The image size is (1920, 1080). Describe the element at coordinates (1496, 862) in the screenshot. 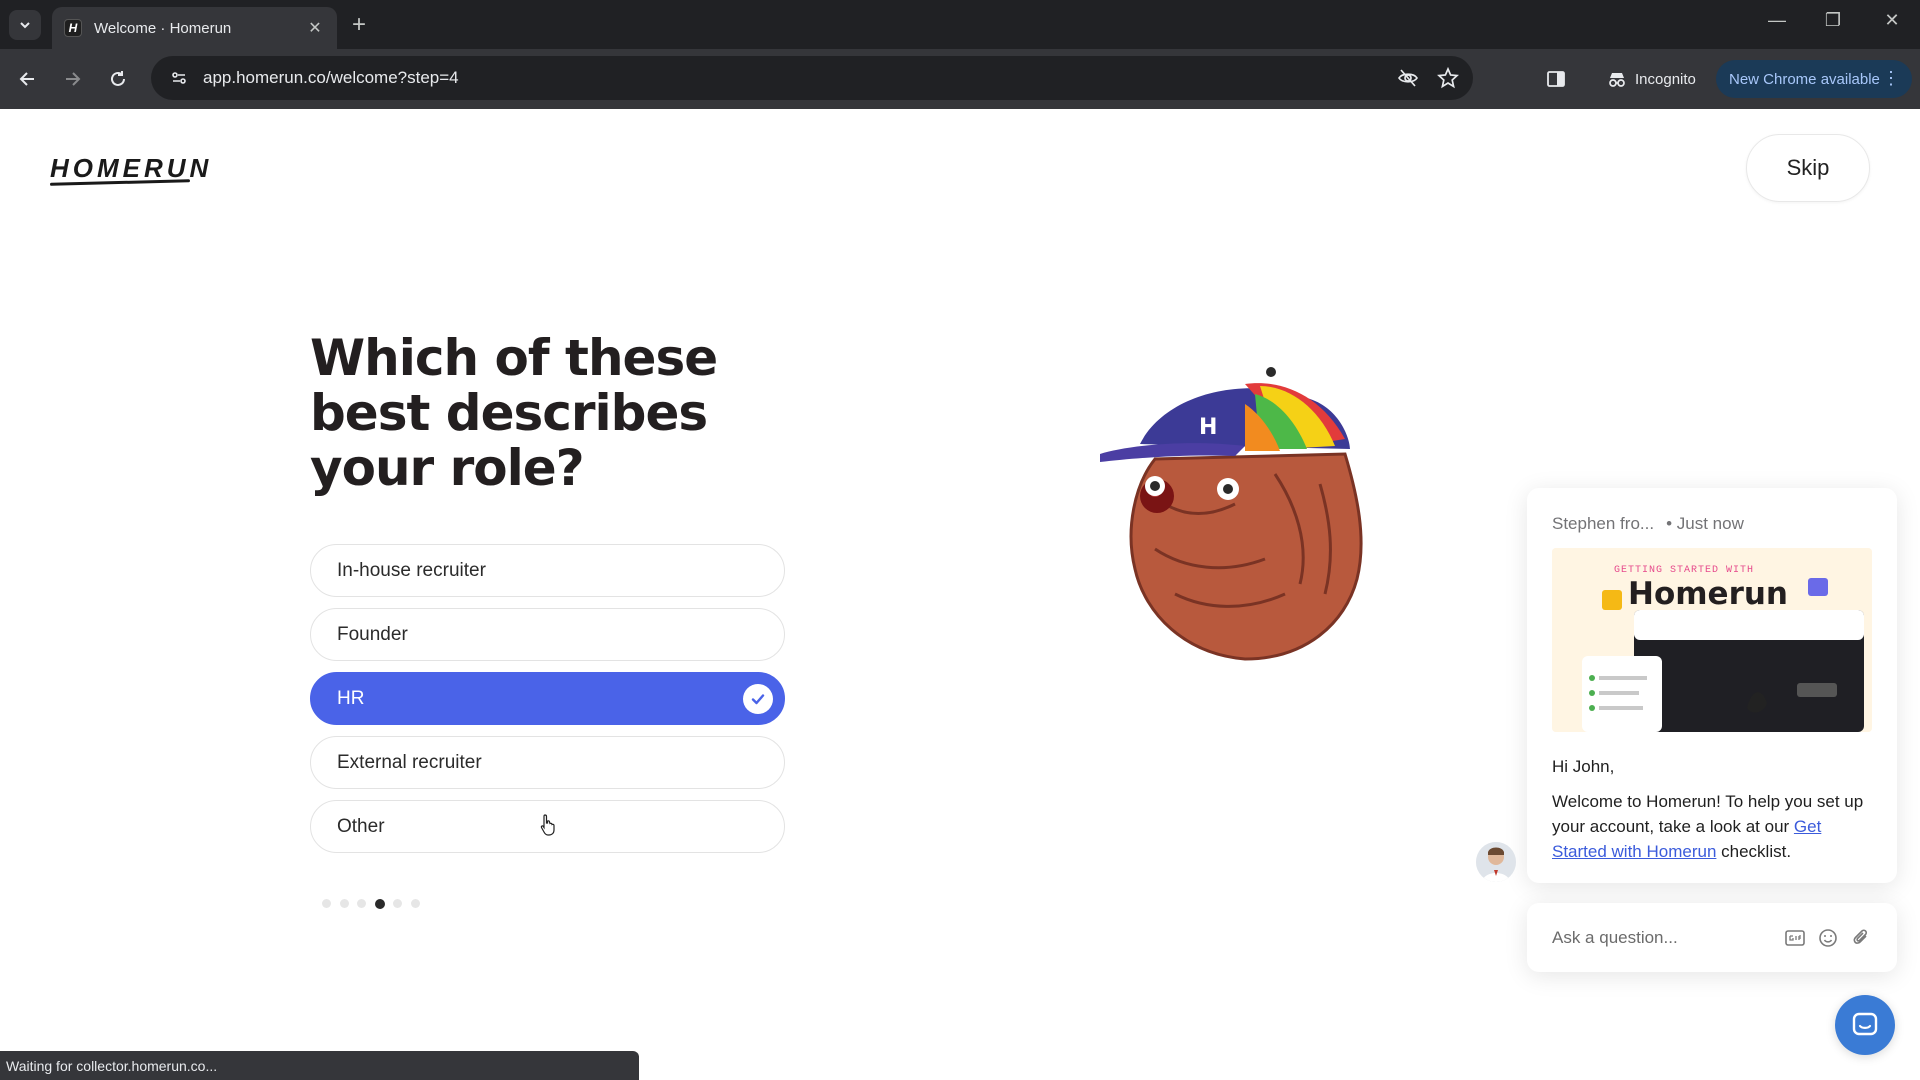

I see `avatar` at that location.